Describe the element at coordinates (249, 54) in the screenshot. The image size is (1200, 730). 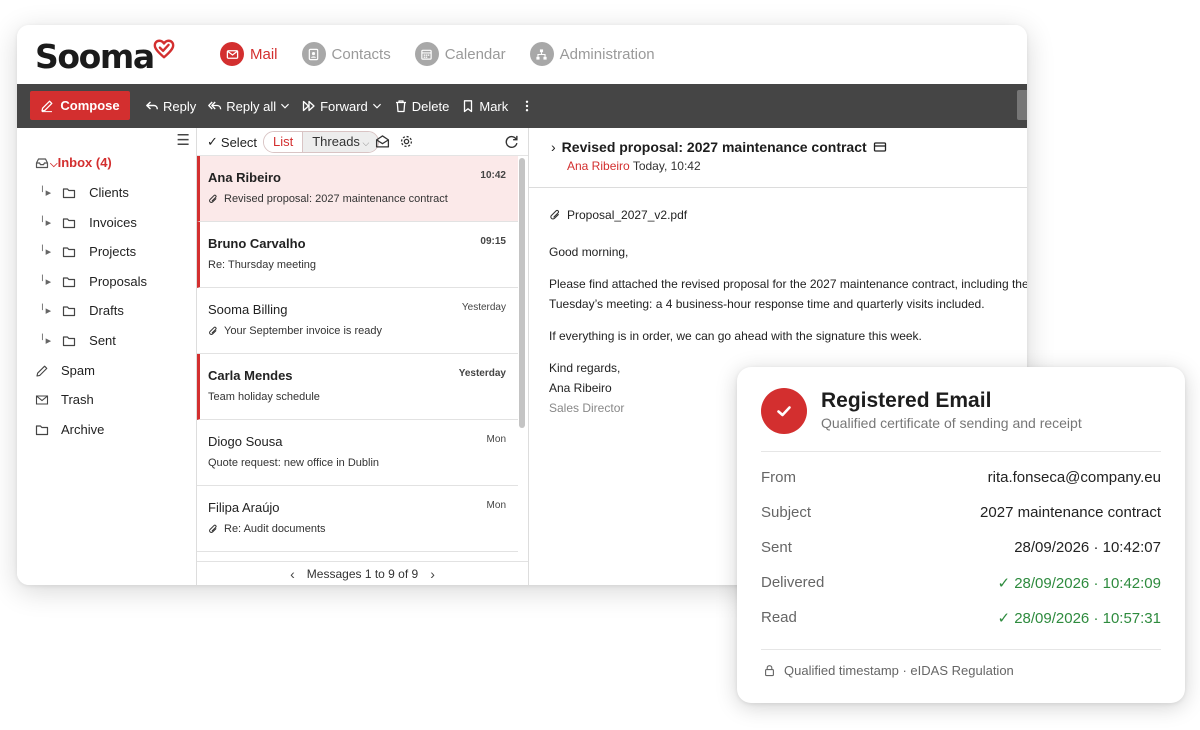
I see `nav-mail: Mail` at that location.